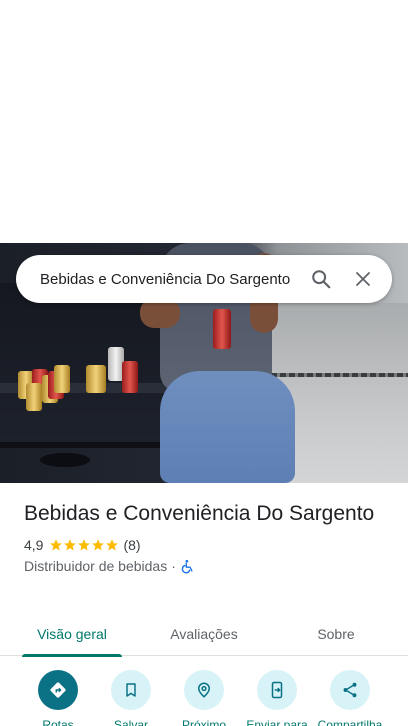  I want to click on nearby-icon, so click(204, 690).